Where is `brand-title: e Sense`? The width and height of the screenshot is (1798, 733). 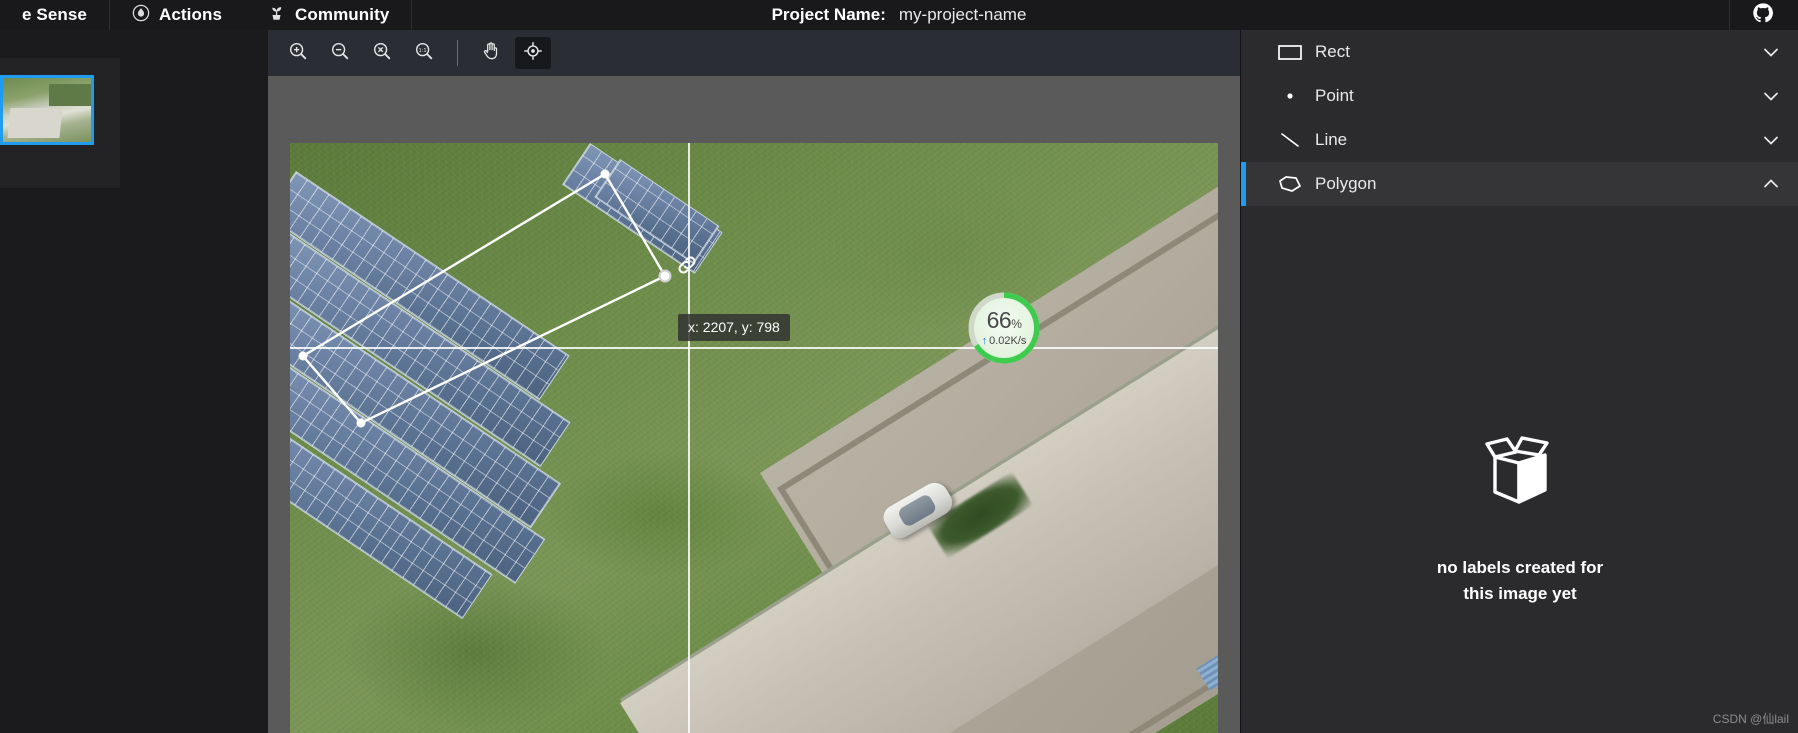
brand-title: e Sense is located at coordinates (54, 15).